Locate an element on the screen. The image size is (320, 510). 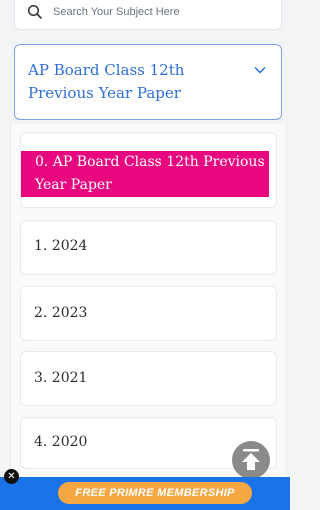
list-item-label: 3. 2021 is located at coordinates (61, 378).